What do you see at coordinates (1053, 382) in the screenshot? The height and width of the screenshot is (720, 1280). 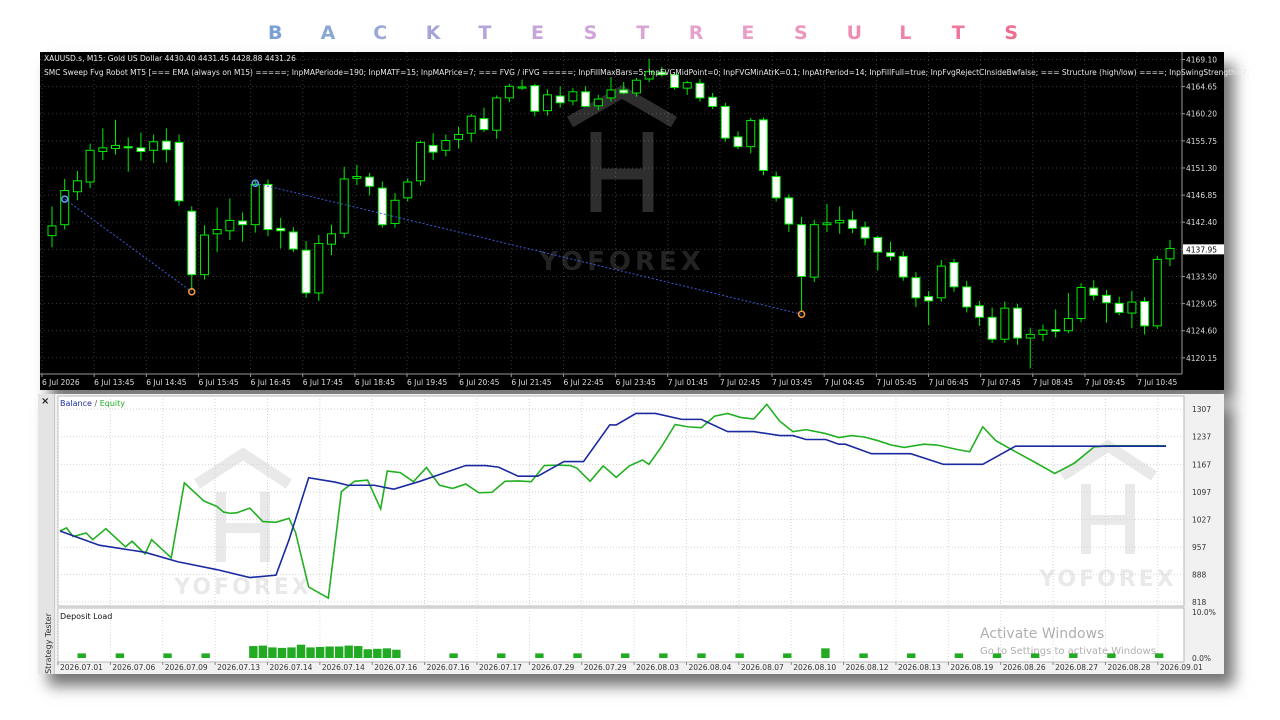 I see `time-axis-label: 7 Jul 08:45` at bounding box center [1053, 382].